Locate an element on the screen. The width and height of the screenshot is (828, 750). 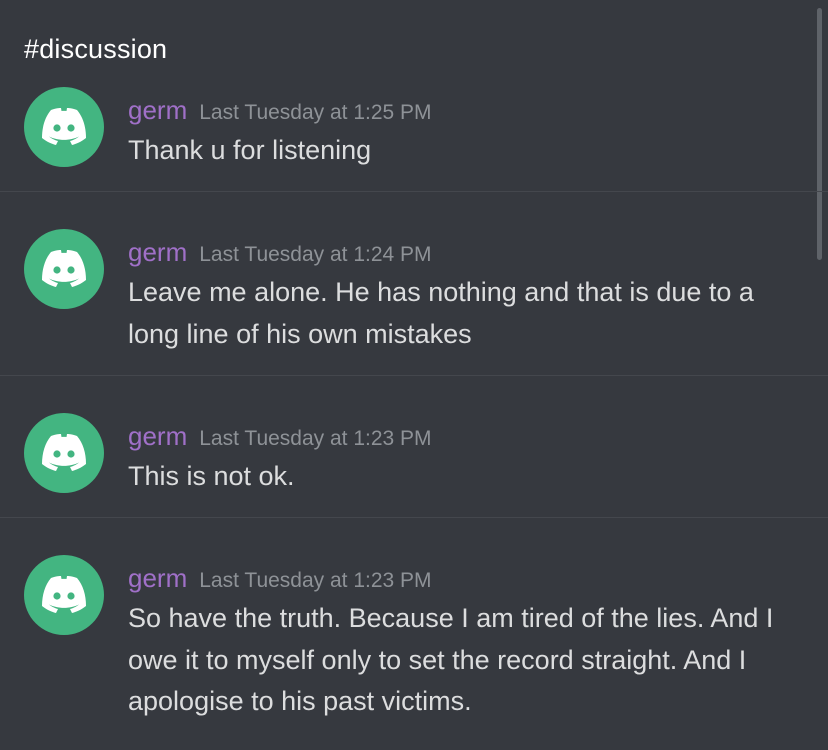
channel-title: #discussion is located at coordinates (96, 49).